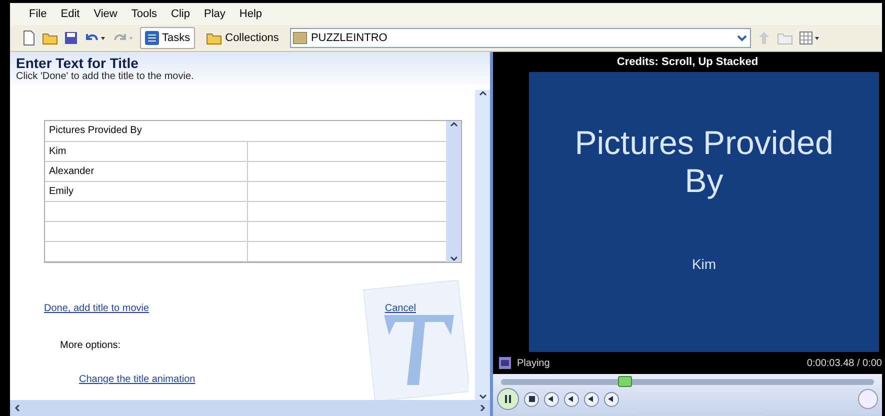 This screenshot has height=416, width=885. What do you see at coordinates (70, 14) in the screenshot?
I see `menu-item: Edit` at bounding box center [70, 14].